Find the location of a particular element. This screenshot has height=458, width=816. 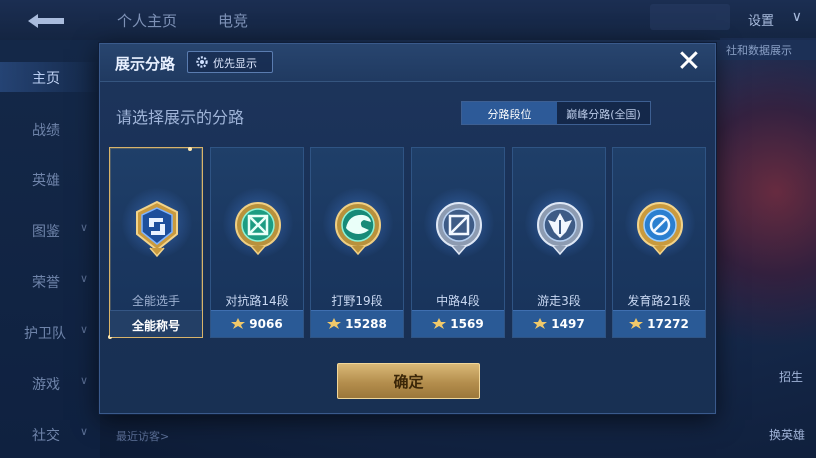

sidebar-item-games: 游戏 ∨ is located at coordinates (50, 384).